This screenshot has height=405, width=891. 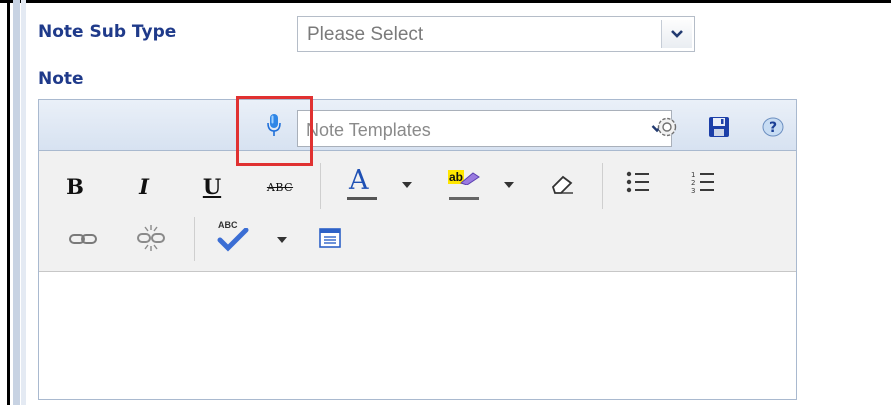 I want to click on bold-button: B, so click(x=75, y=186).